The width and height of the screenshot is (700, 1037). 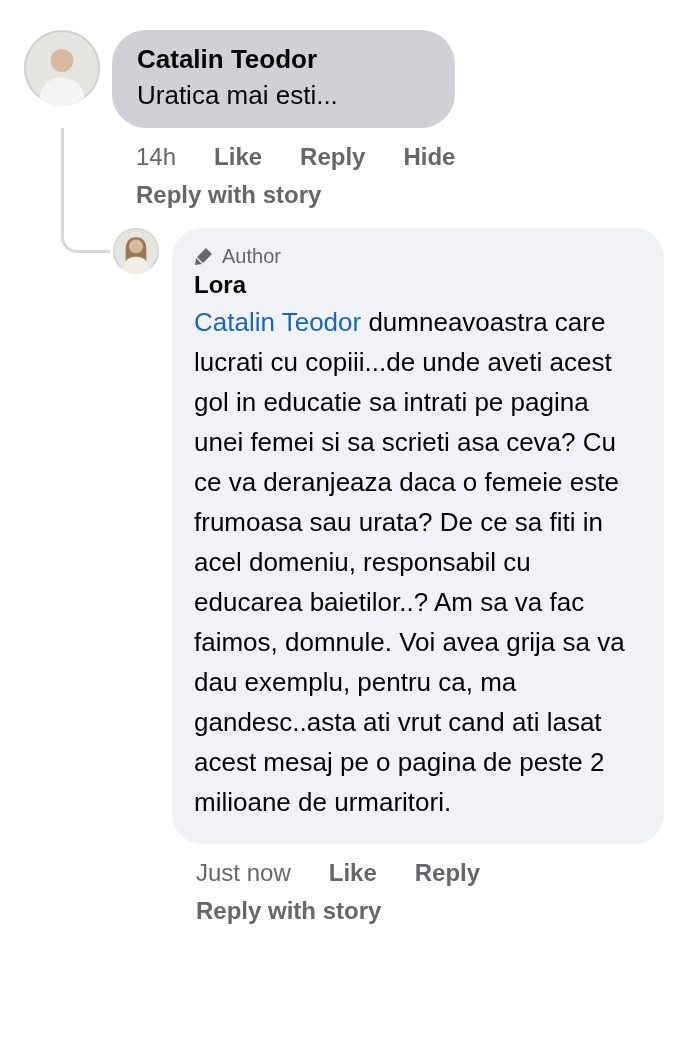 What do you see at coordinates (251, 256) in the screenshot?
I see `badge-label: Author` at bounding box center [251, 256].